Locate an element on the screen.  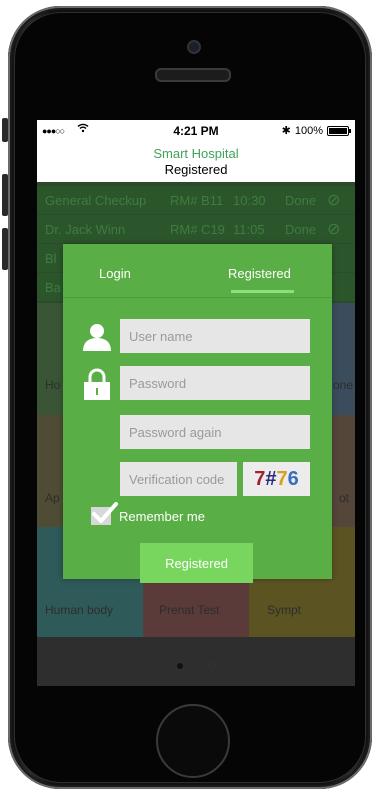
appointment-time: 10:30 is located at coordinates (249, 200).